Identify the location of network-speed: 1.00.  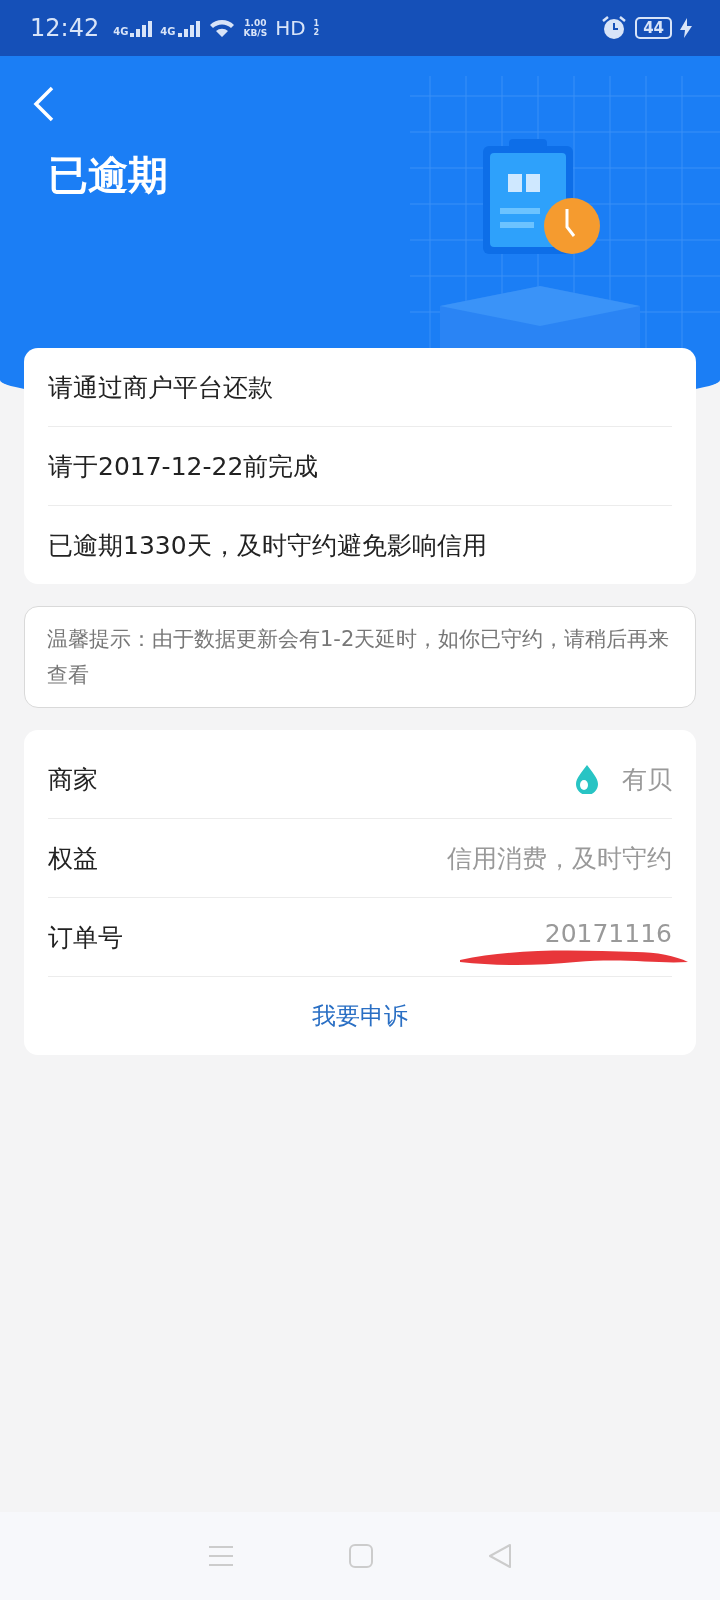
(255, 23).